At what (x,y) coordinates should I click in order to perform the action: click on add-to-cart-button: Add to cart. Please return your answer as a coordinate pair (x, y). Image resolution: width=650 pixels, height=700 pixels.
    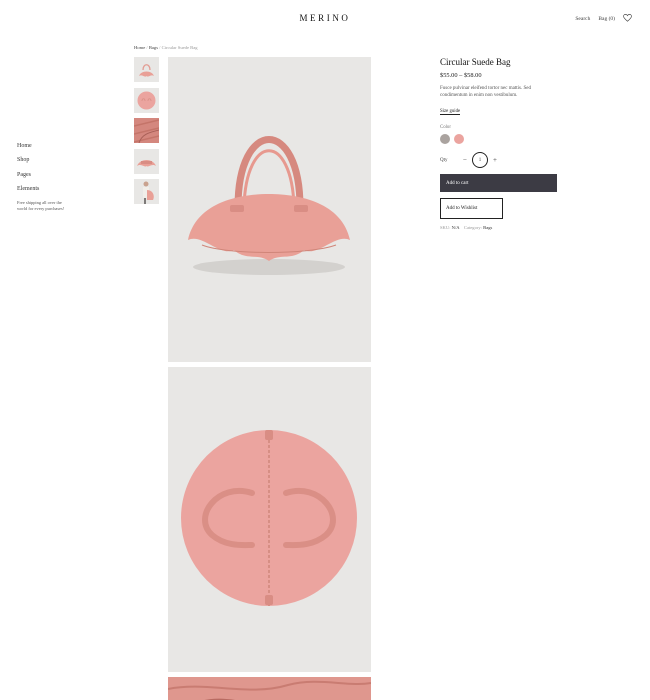
    Looking at the image, I should click on (498, 183).